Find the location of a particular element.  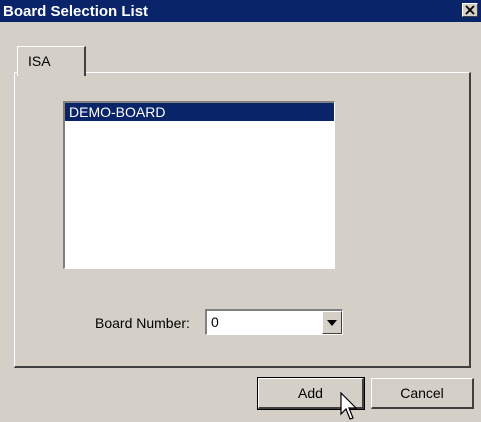

close-button is located at coordinates (470, 10).